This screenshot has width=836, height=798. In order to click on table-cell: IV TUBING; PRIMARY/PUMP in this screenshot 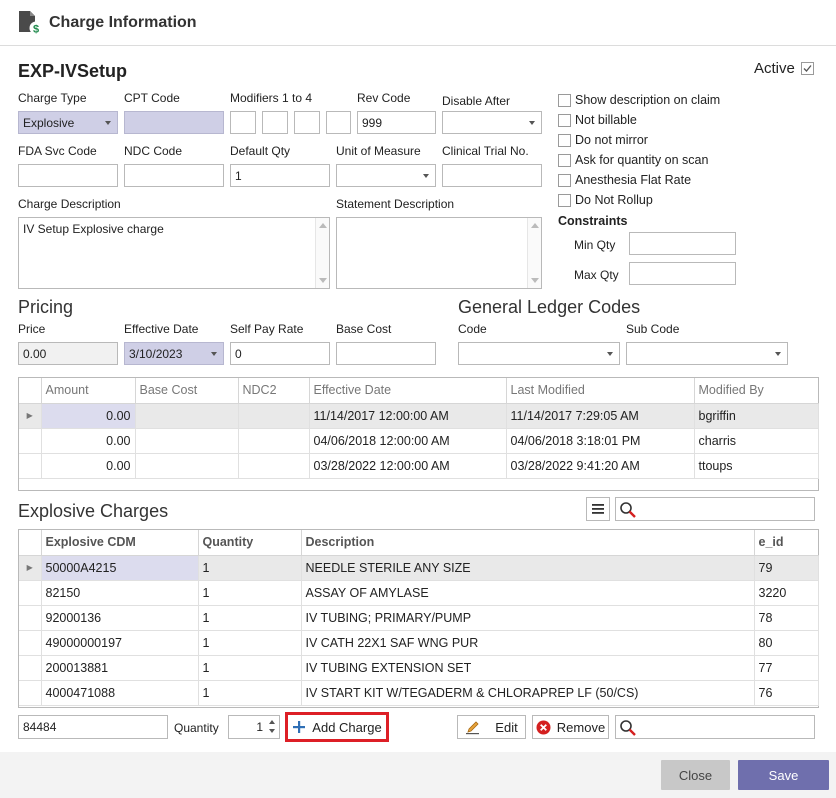, I will do `click(528, 618)`.